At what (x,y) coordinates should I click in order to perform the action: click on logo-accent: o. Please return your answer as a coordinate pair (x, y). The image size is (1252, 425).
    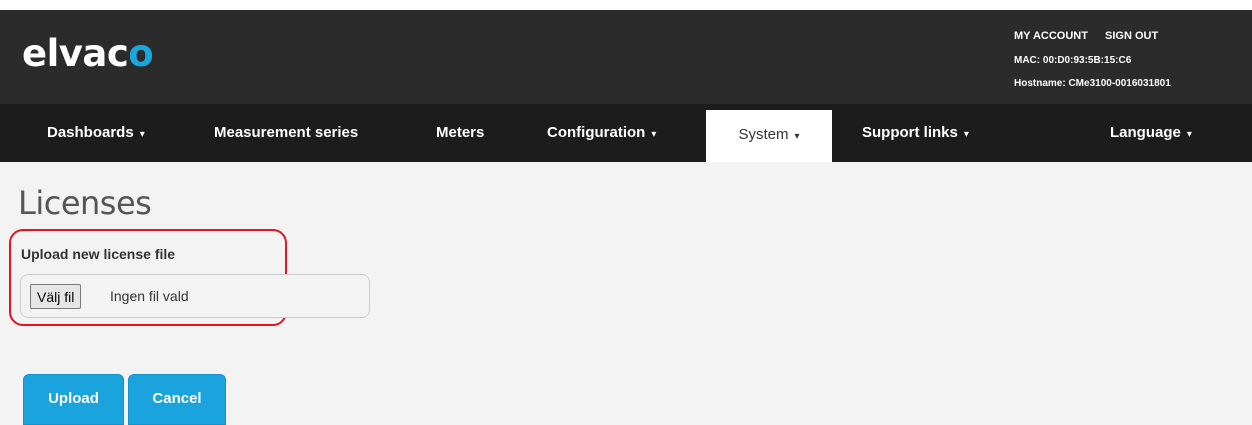
    Looking at the image, I should click on (141, 53).